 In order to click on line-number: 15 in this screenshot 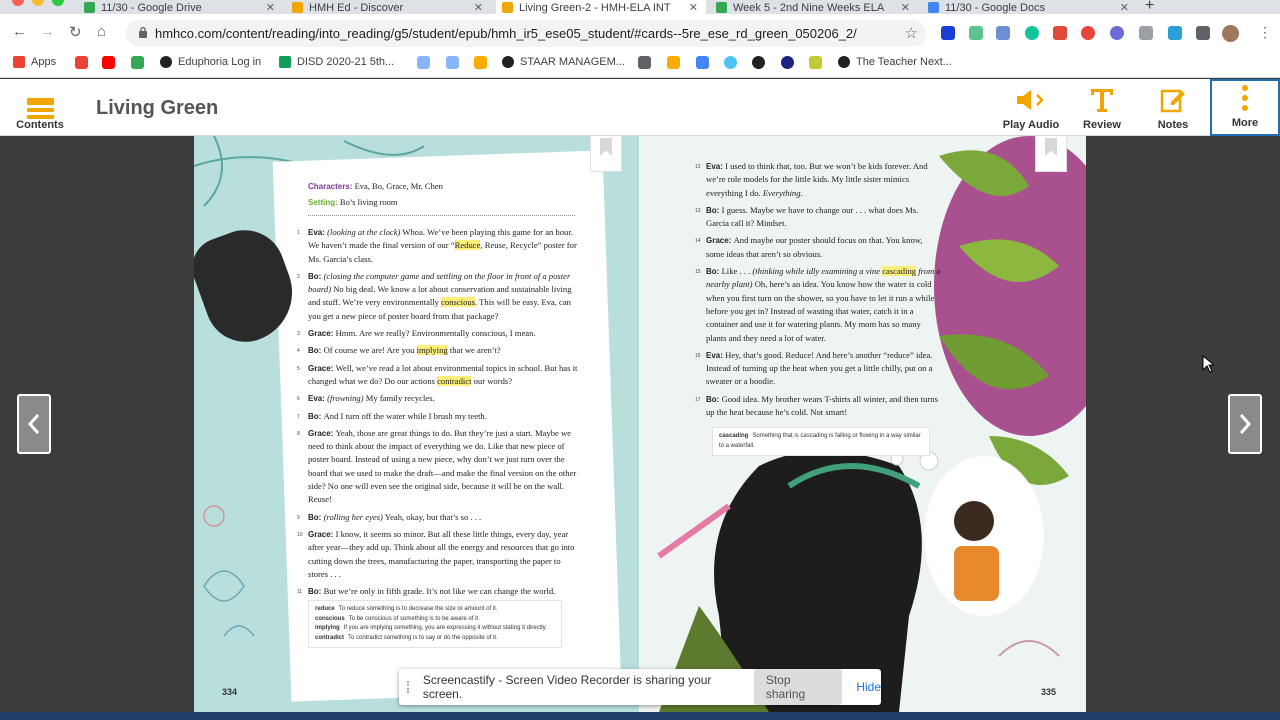, I will do `click(698, 272)`.